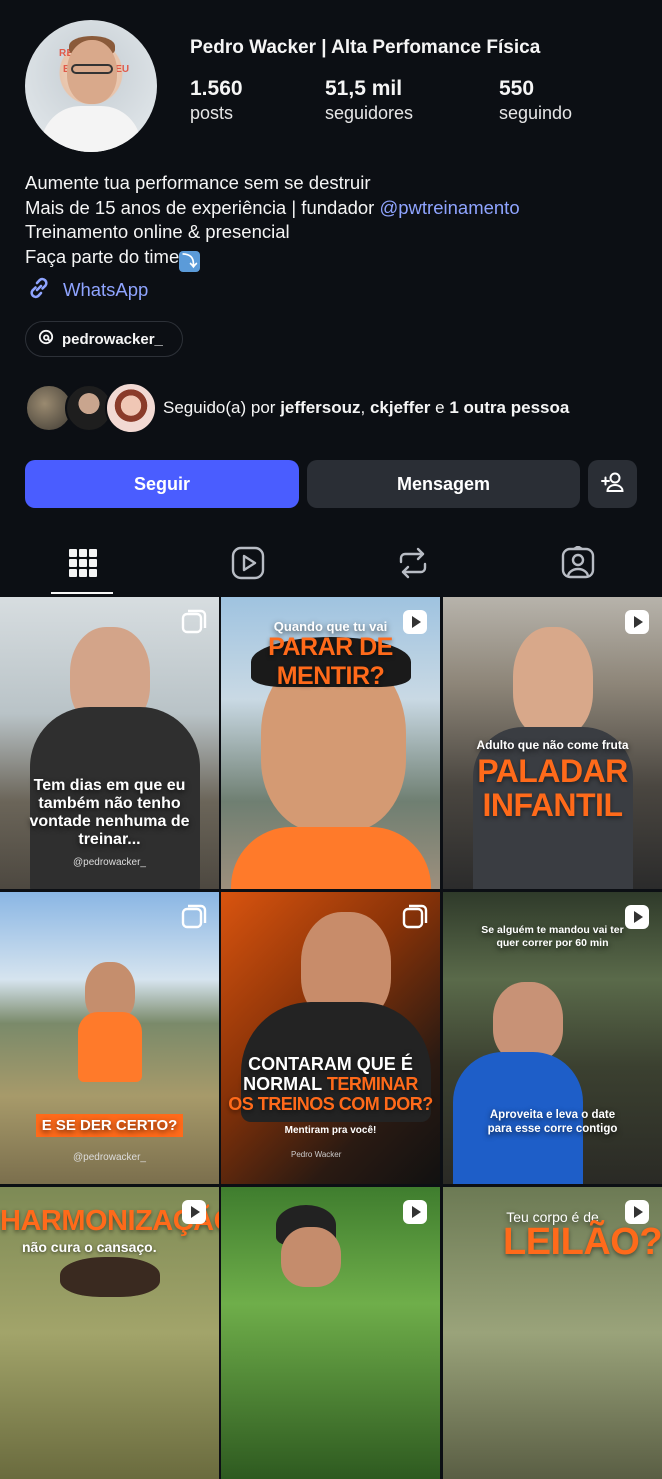 The width and height of the screenshot is (662, 1479). Describe the element at coordinates (222, 407) in the screenshot. I see `followed-by-prefix: Seguido(a) por` at that location.